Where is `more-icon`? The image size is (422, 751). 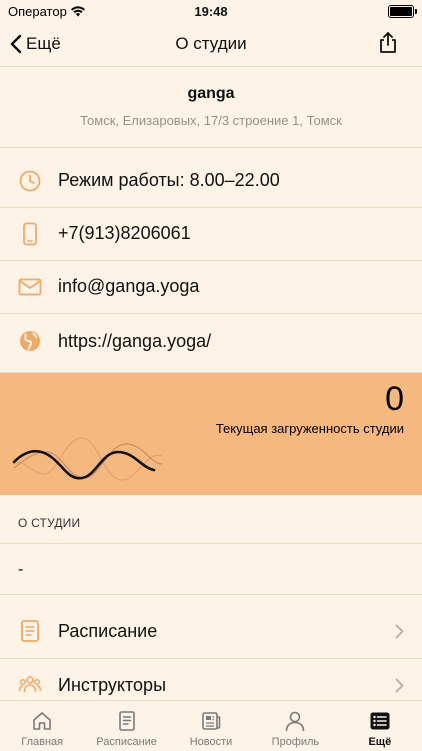 more-icon is located at coordinates (380, 721).